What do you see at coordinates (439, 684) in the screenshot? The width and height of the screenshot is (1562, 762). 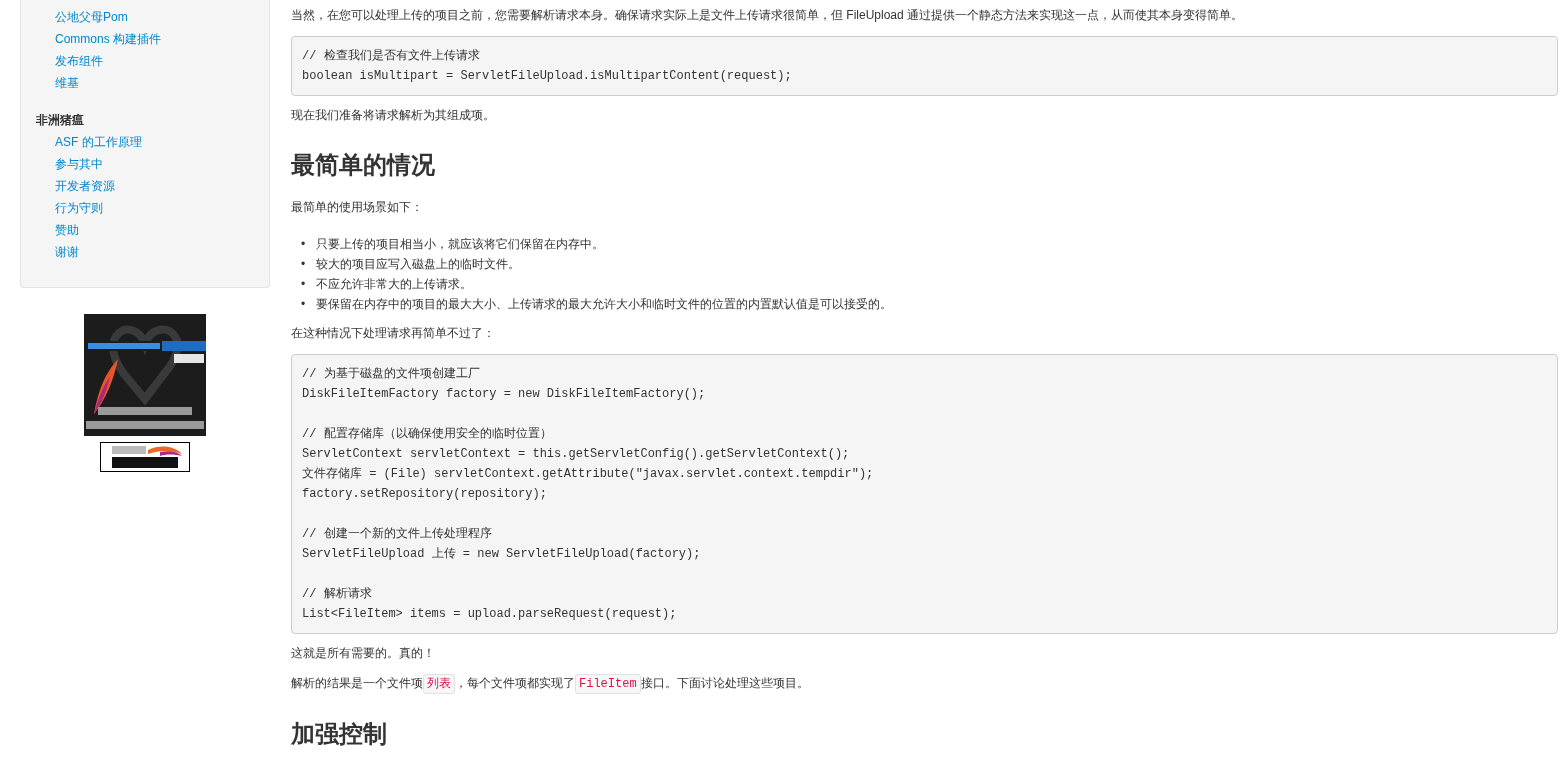 I see `inline-code: 列表` at bounding box center [439, 684].